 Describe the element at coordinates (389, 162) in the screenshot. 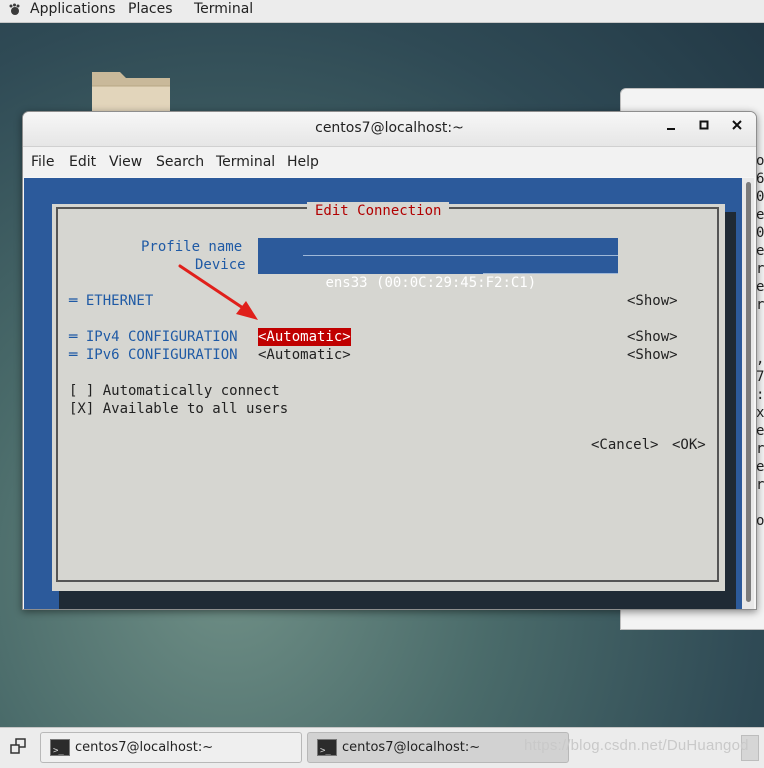

I see `menubar: File Edit View Search Terminal Help` at that location.